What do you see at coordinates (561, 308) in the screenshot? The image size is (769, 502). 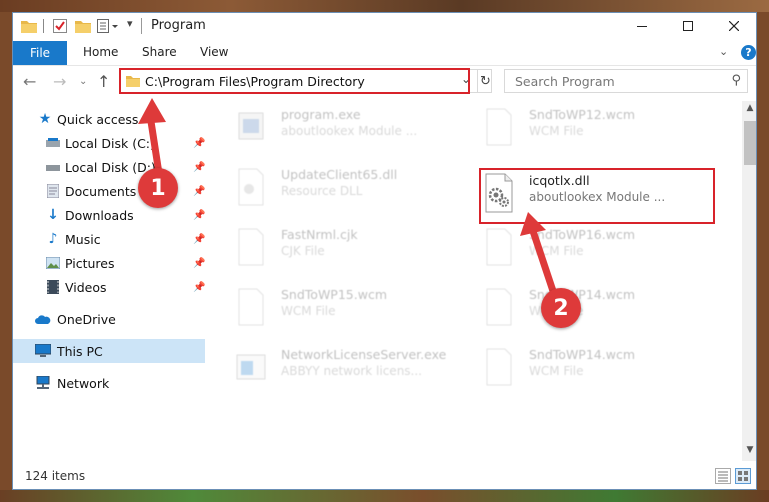 I see `step-marker-2: 2` at bounding box center [561, 308].